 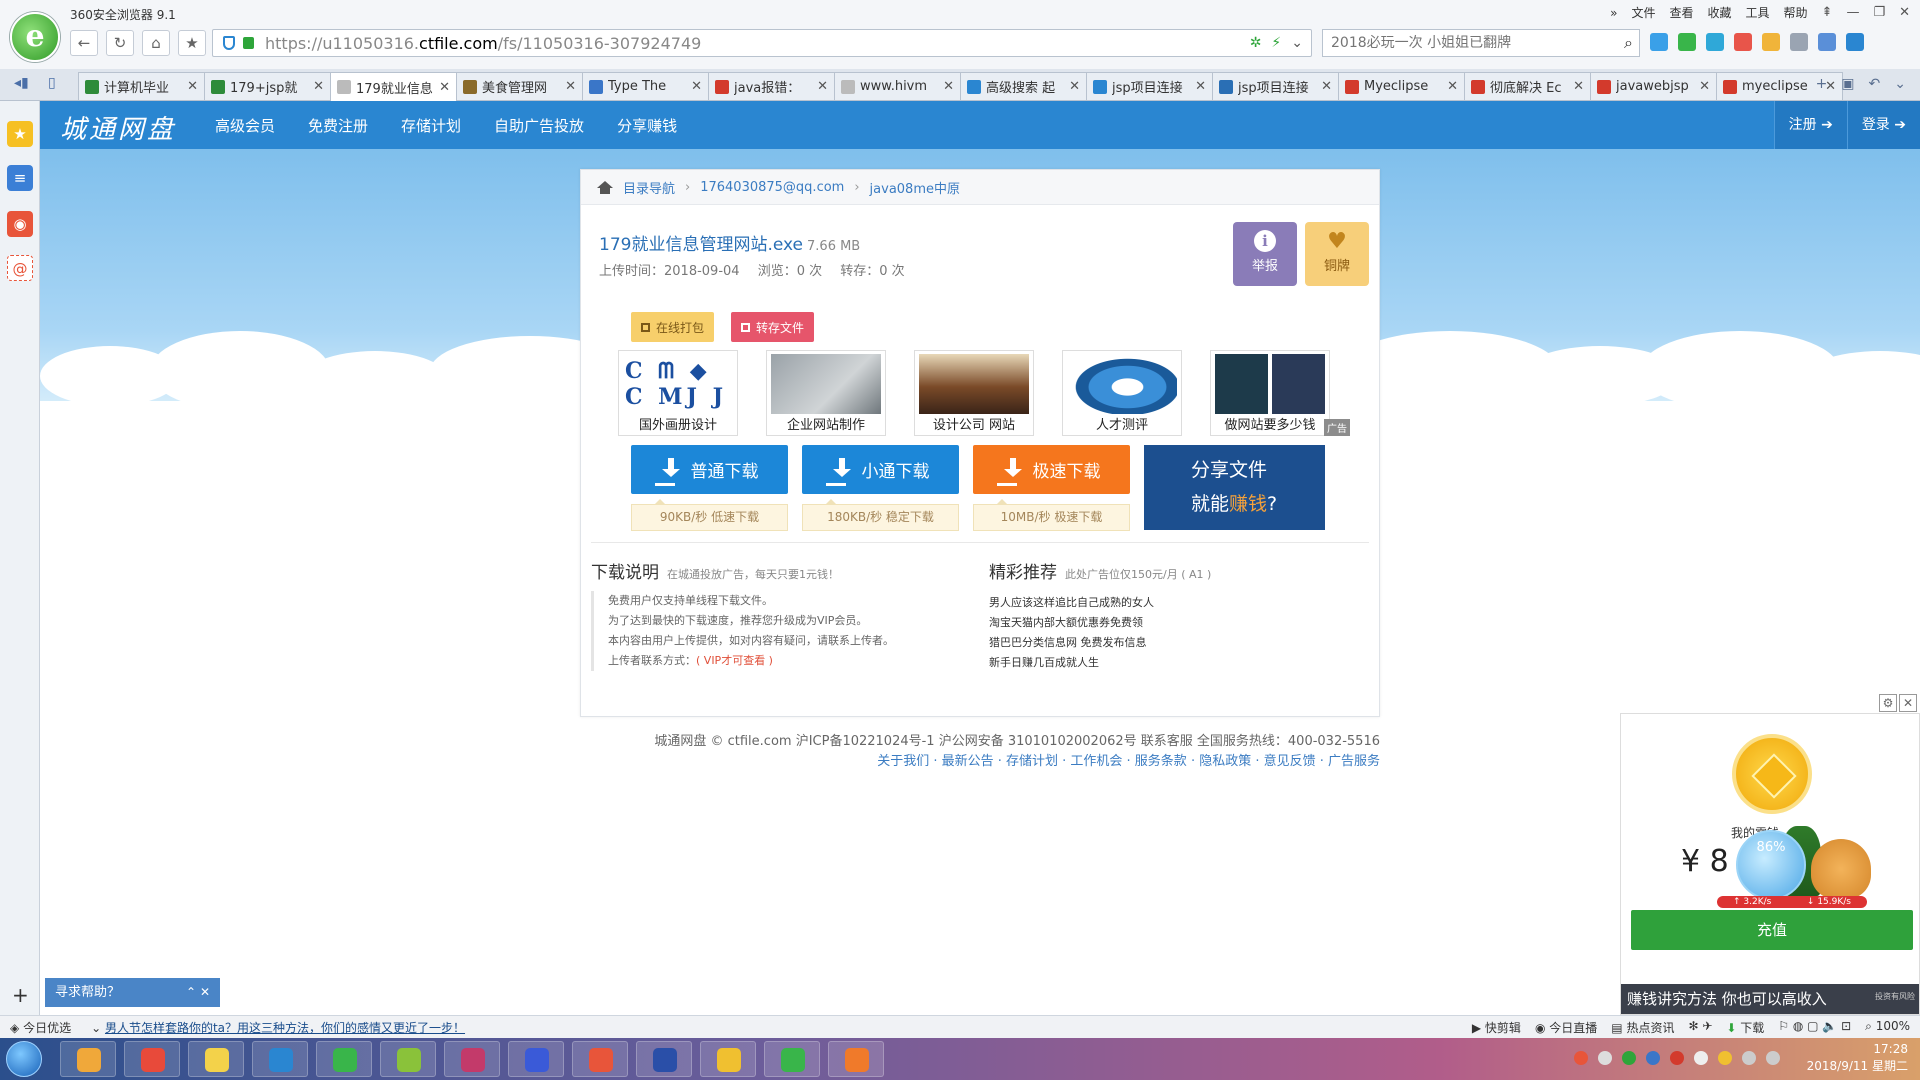 What do you see at coordinates (1904, 12) in the screenshot?
I see `close-window-icon: ✕` at bounding box center [1904, 12].